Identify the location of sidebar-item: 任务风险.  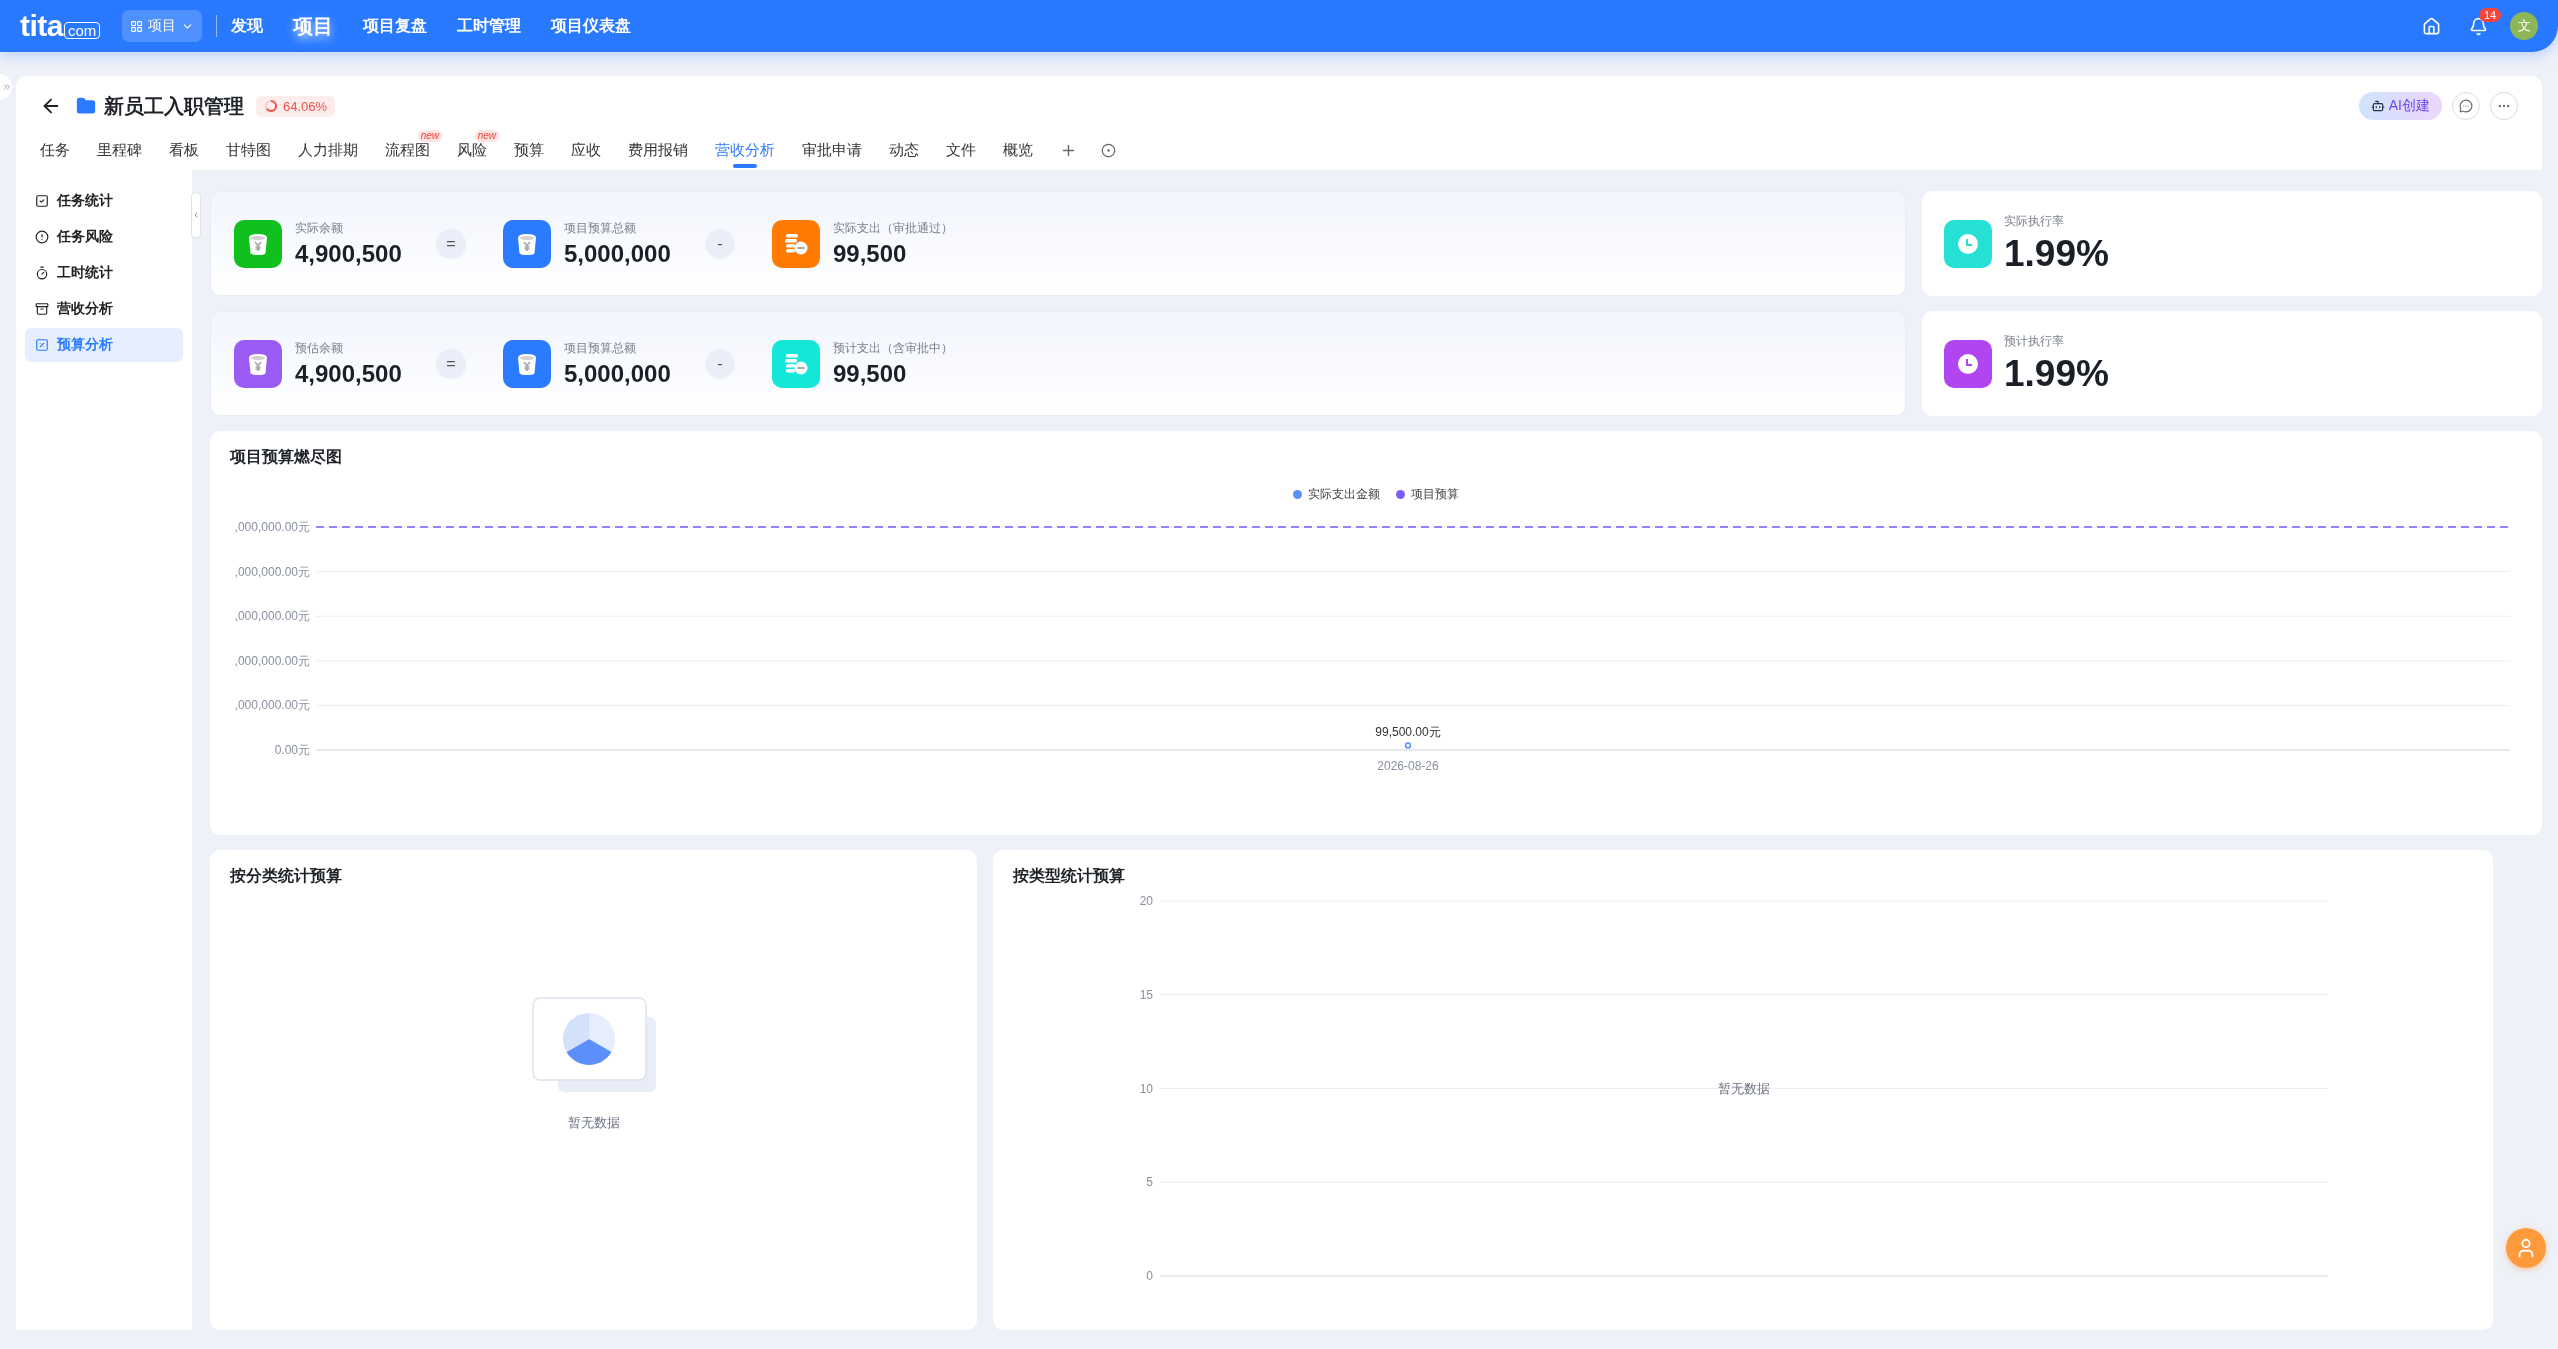
(104, 237).